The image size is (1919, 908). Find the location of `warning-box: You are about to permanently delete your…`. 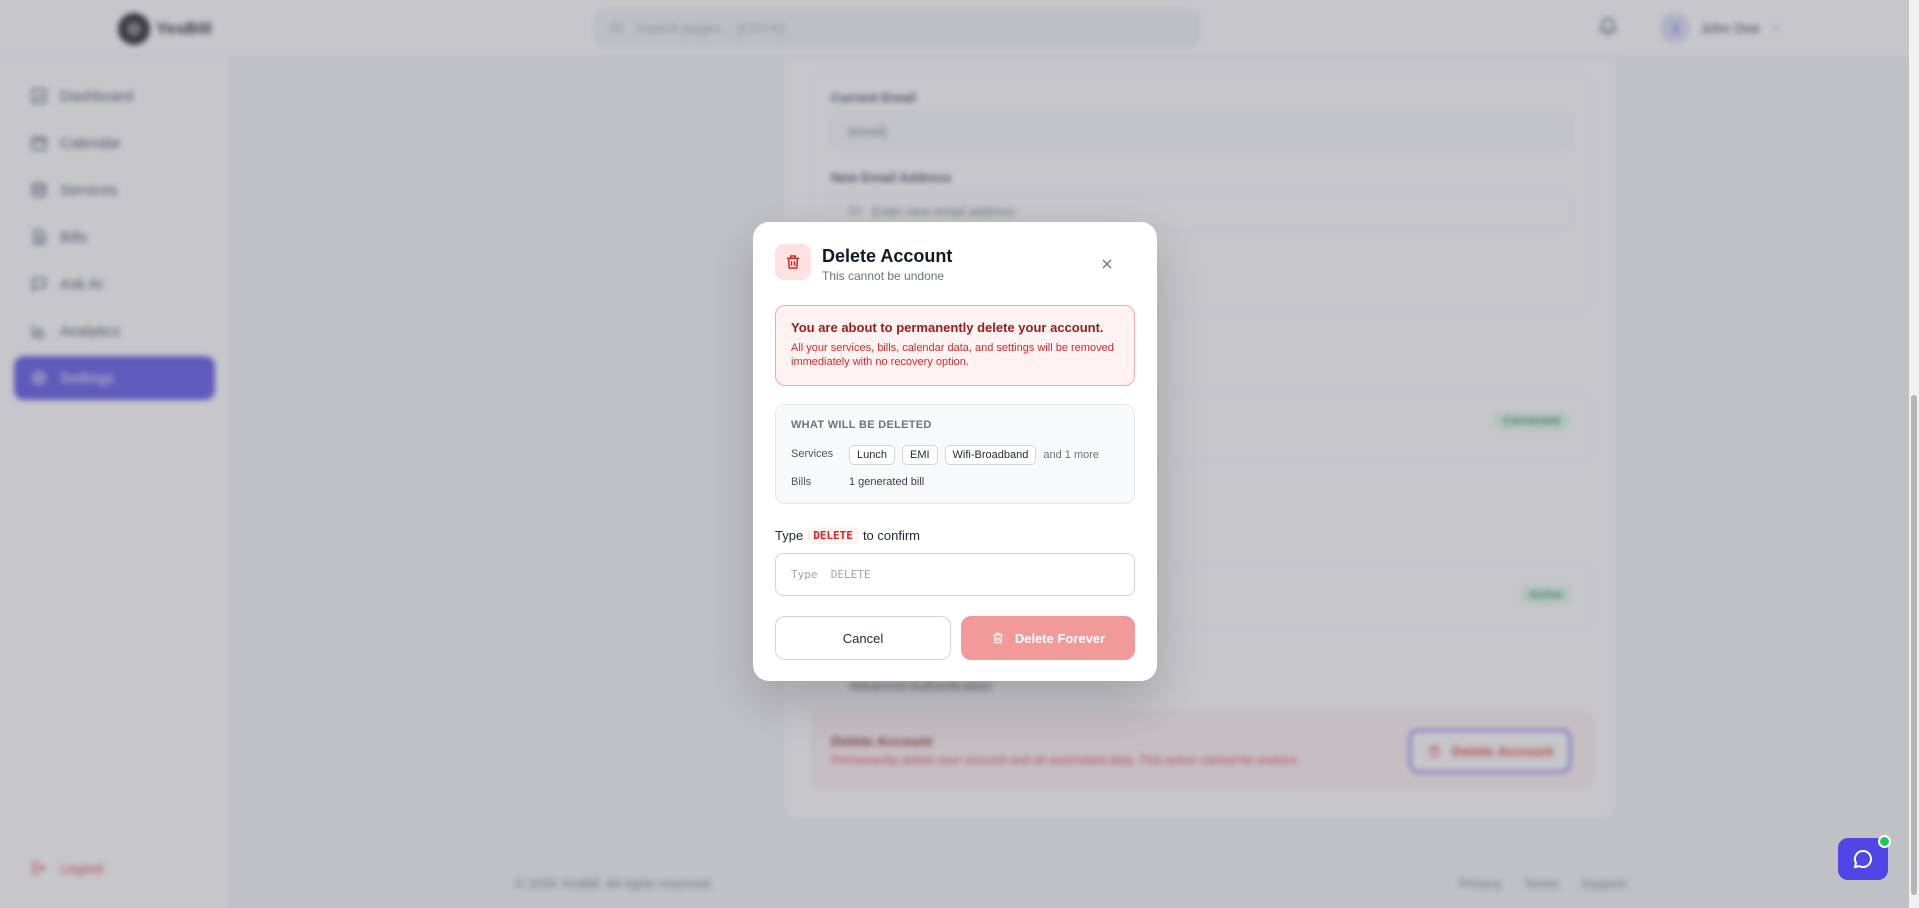

warning-box: You are about to permanently delete your… is located at coordinates (955, 345).